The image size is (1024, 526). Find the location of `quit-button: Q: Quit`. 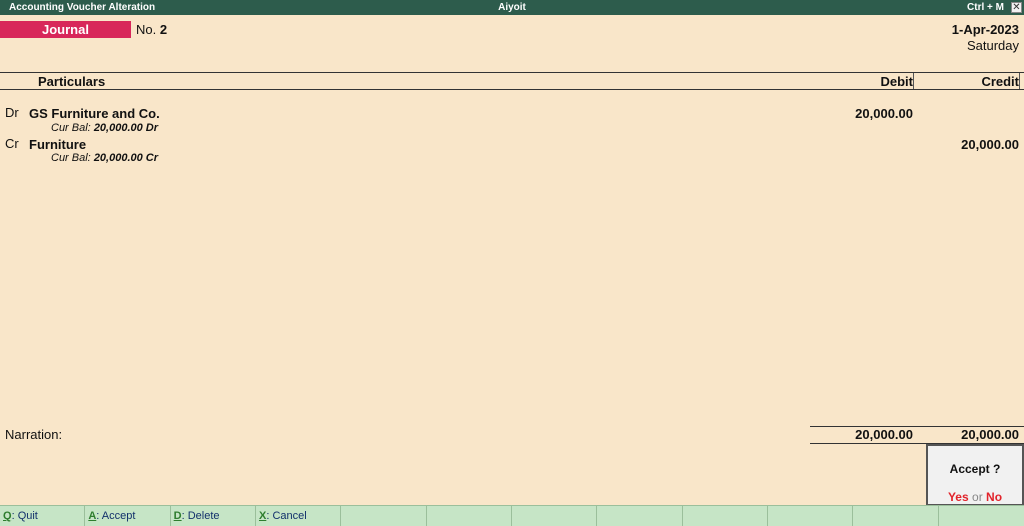

quit-button: Q: Quit is located at coordinates (43, 516).